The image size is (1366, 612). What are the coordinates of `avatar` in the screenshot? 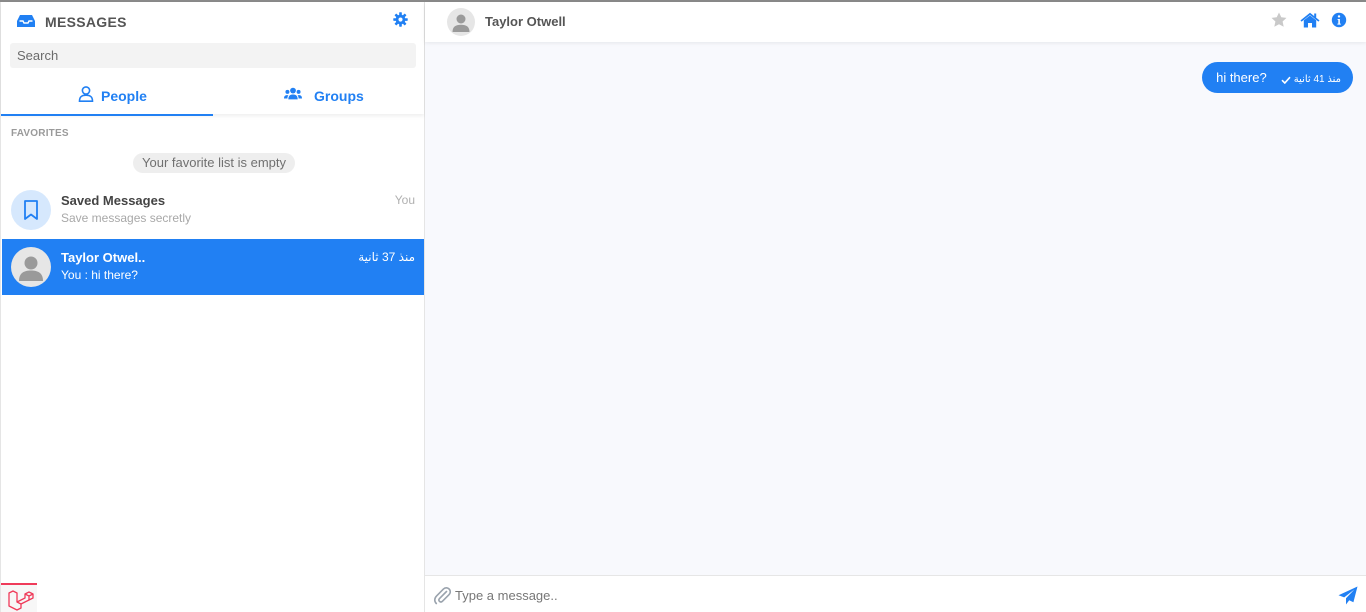 It's located at (31, 267).